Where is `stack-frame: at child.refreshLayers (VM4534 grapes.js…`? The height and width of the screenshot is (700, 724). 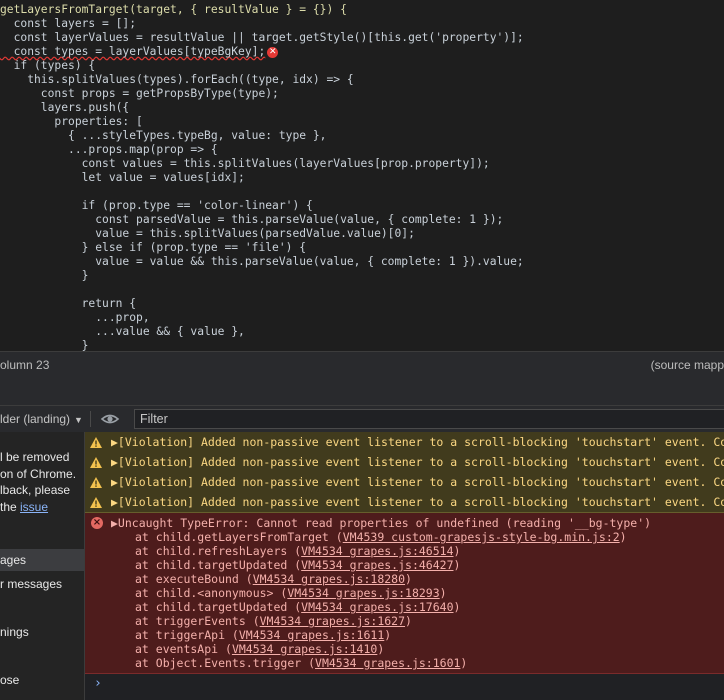 stack-frame: at child.refreshLayers (VM4534 grapes.js… is located at coordinates (298, 551).